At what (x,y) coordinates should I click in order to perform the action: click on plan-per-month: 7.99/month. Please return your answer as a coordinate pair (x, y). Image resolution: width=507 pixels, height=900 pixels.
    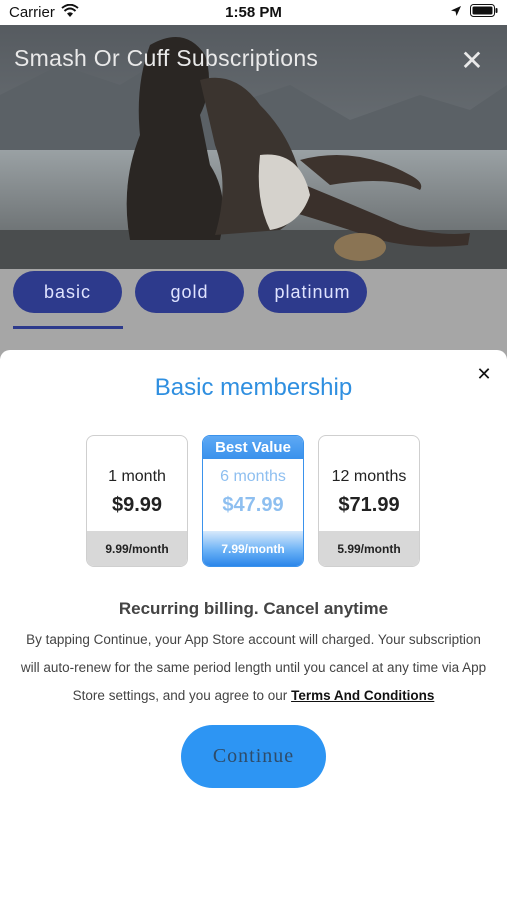
    Looking at the image, I should click on (253, 548).